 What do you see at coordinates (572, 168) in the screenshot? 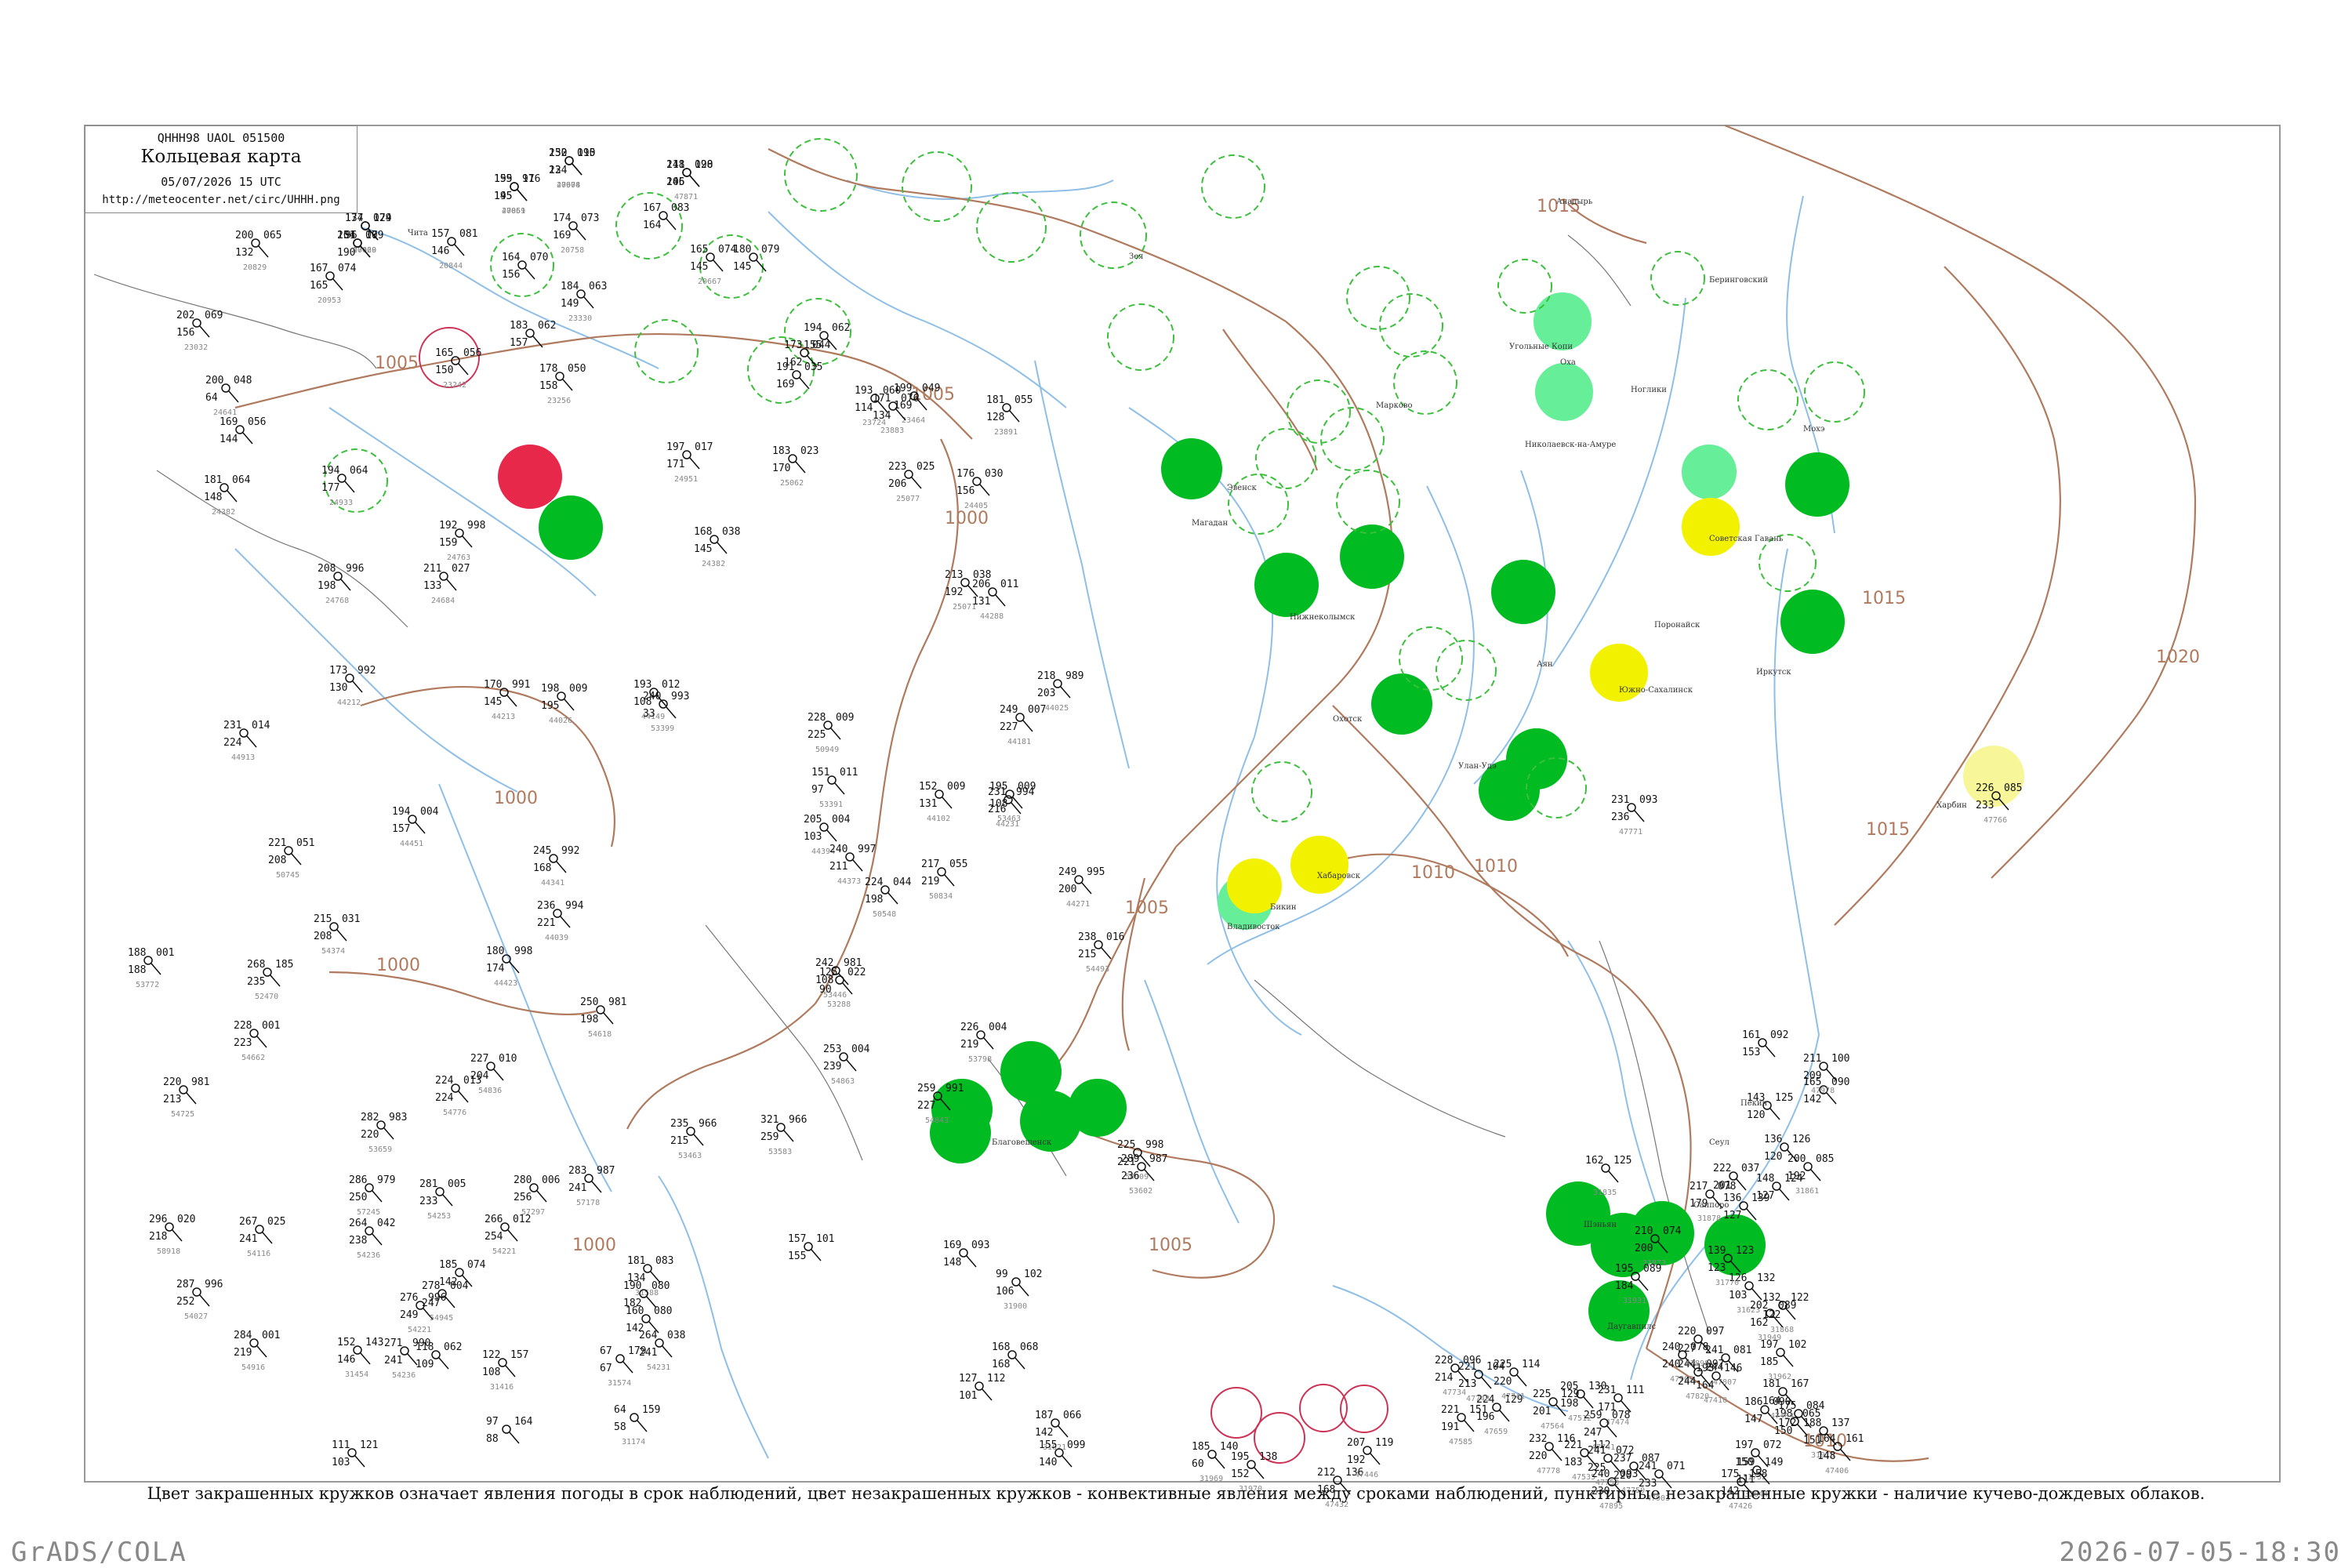
I see `station-plot: 232 110 224 47908` at bounding box center [572, 168].